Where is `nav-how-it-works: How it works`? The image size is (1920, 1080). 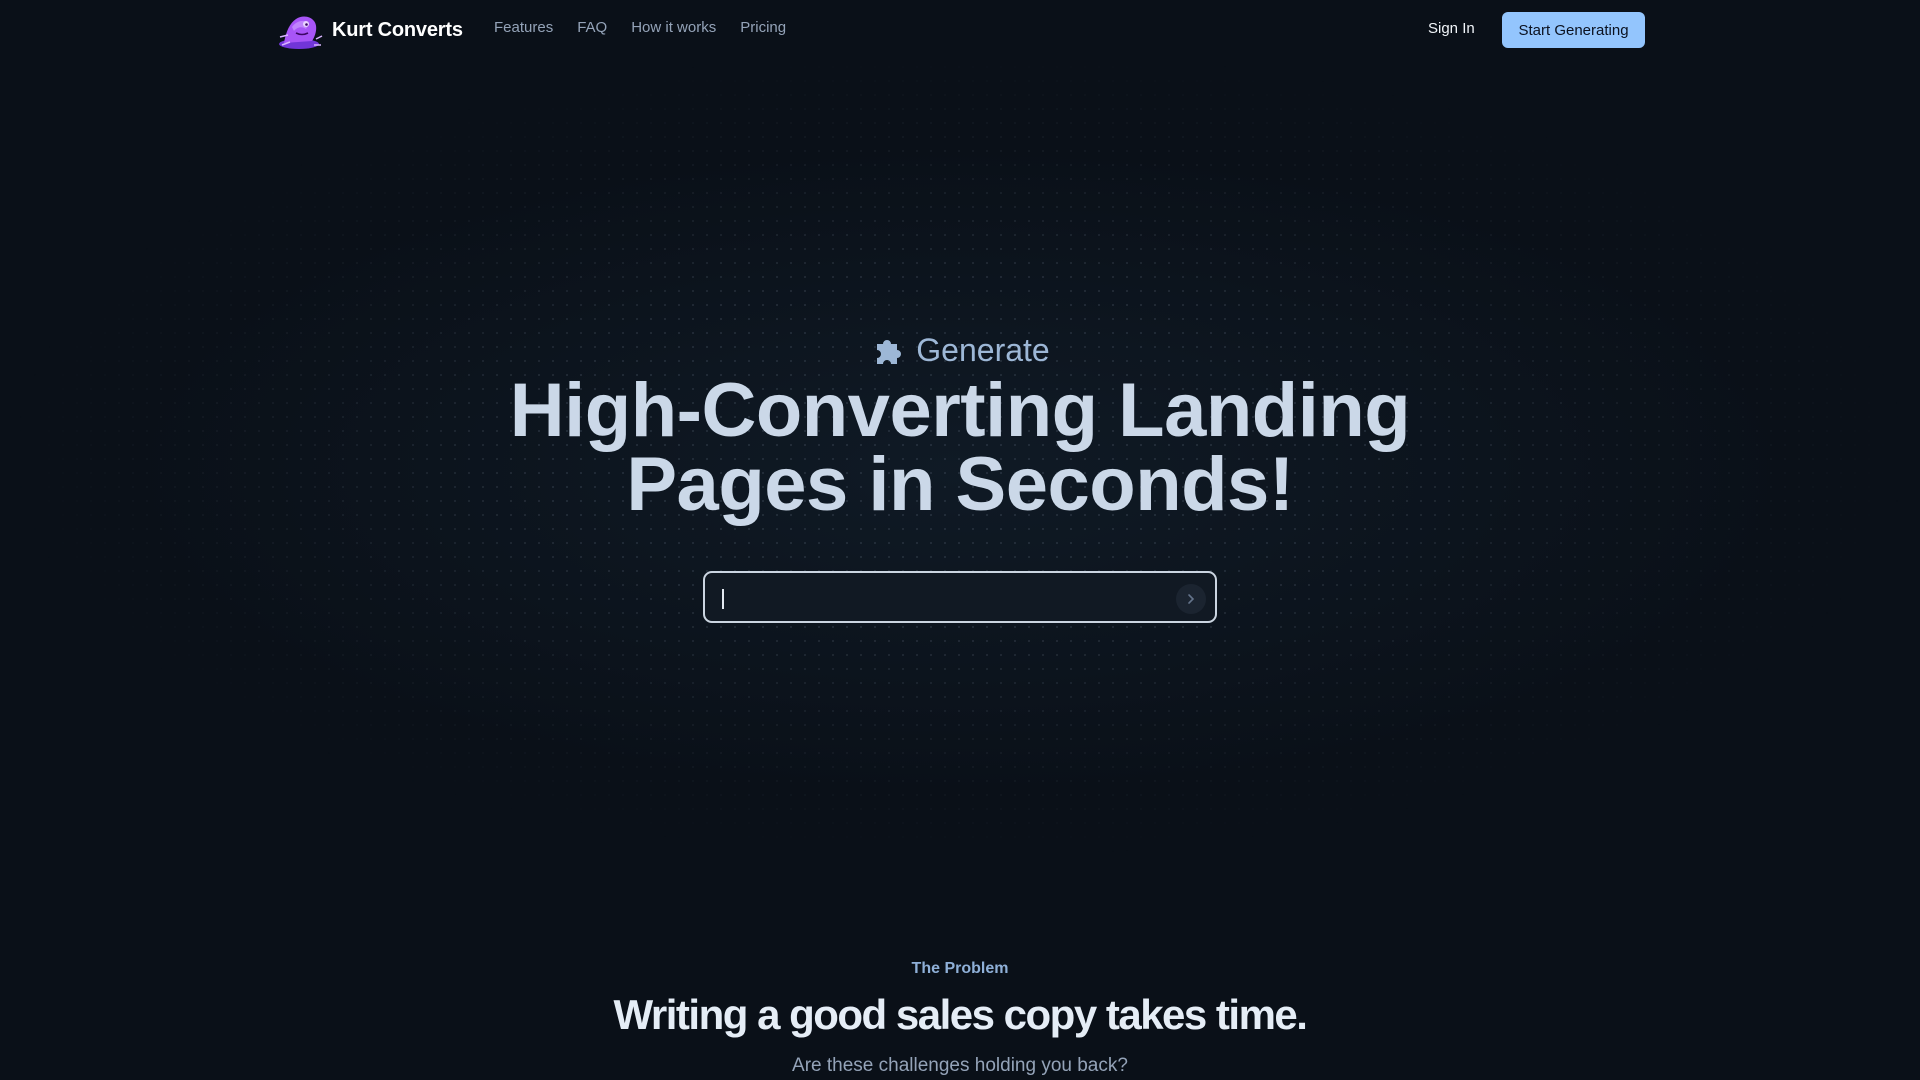 nav-how-it-works: How it works is located at coordinates (673, 27).